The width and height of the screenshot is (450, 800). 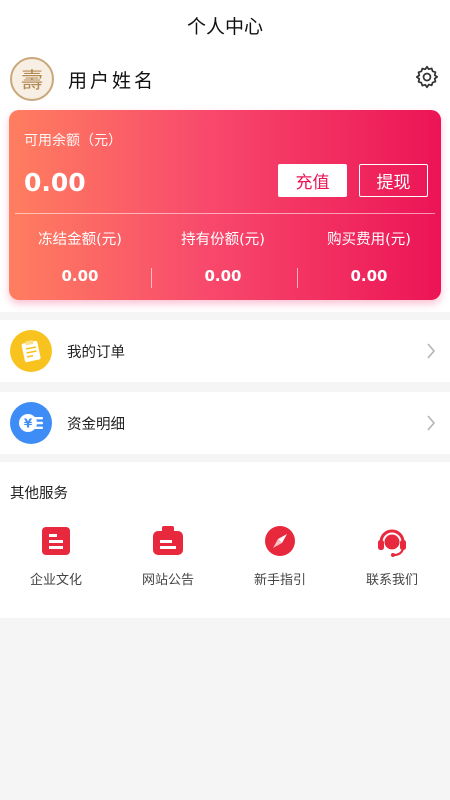 I want to click on service-item-contact: 联系我们, so click(x=392, y=556).